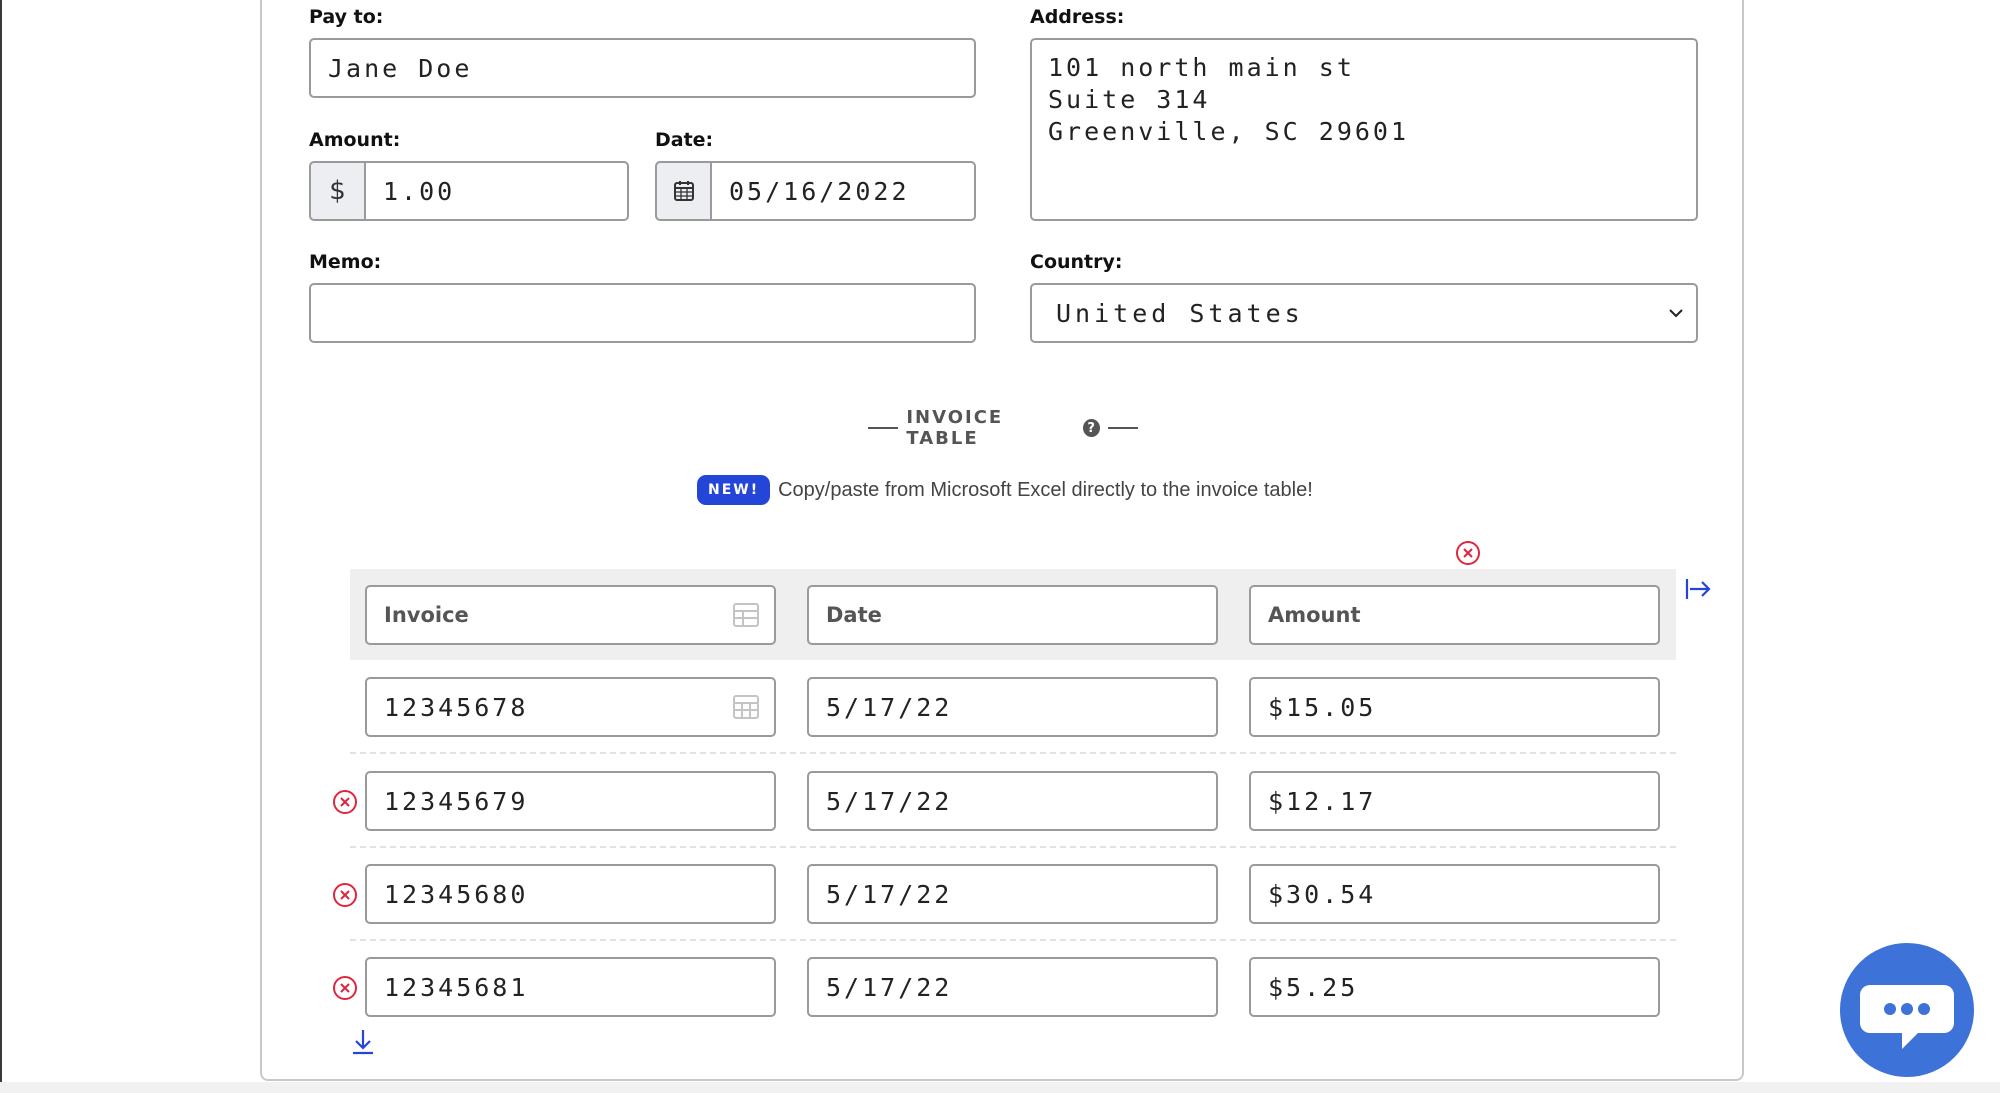  What do you see at coordinates (570, 615) in the screenshot?
I see `header-invoice: Invoice` at bounding box center [570, 615].